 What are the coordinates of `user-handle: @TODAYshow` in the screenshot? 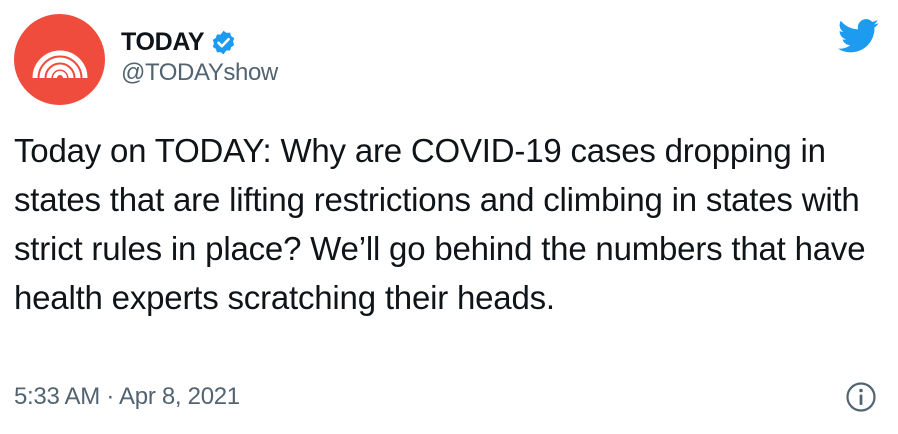 It's located at (199, 73).